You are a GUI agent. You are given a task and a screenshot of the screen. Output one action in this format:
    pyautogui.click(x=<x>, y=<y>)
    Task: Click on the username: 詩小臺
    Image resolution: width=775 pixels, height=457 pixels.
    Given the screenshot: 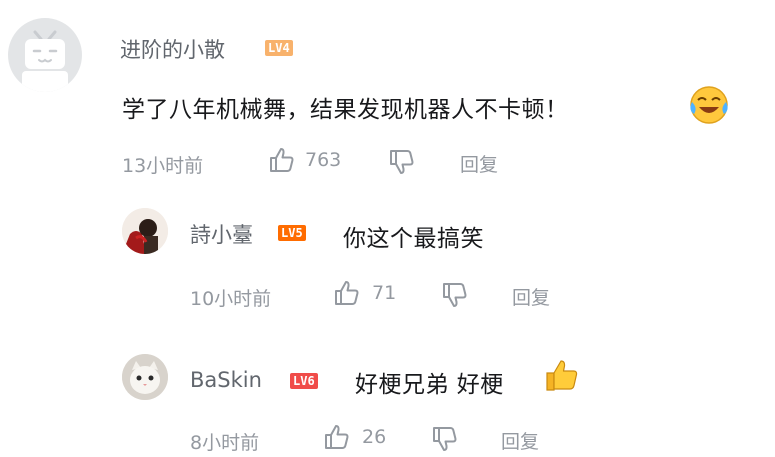 What is the action you would take?
    pyautogui.click(x=221, y=234)
    